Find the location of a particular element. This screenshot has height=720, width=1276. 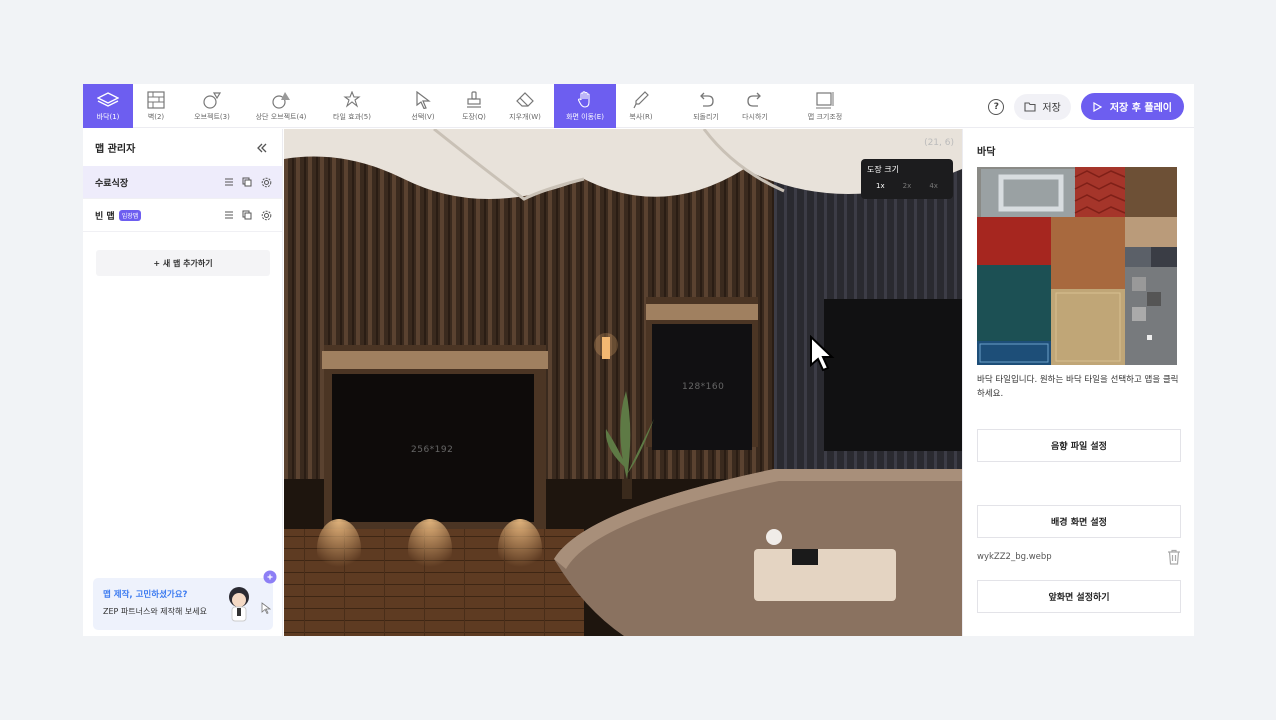

tool-label: 바닥(1) is located at coordinates (108, 117).